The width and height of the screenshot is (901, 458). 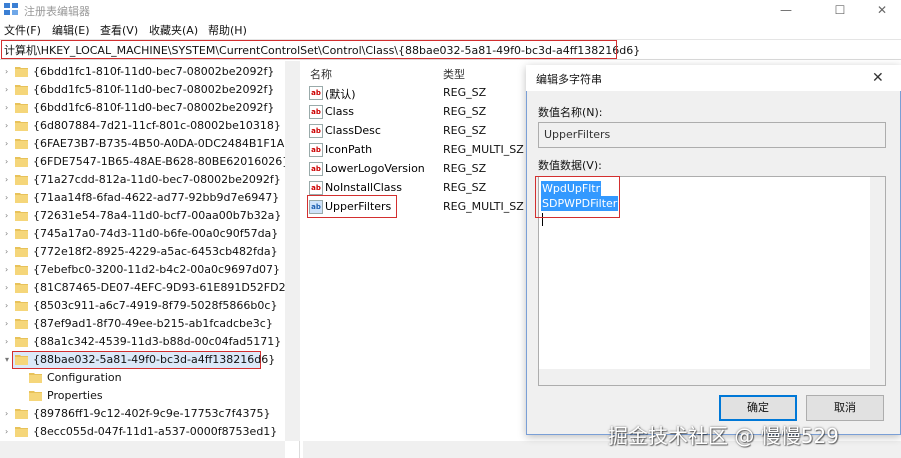 I want to click on data-highlight-box, so click(x=577, y=197).